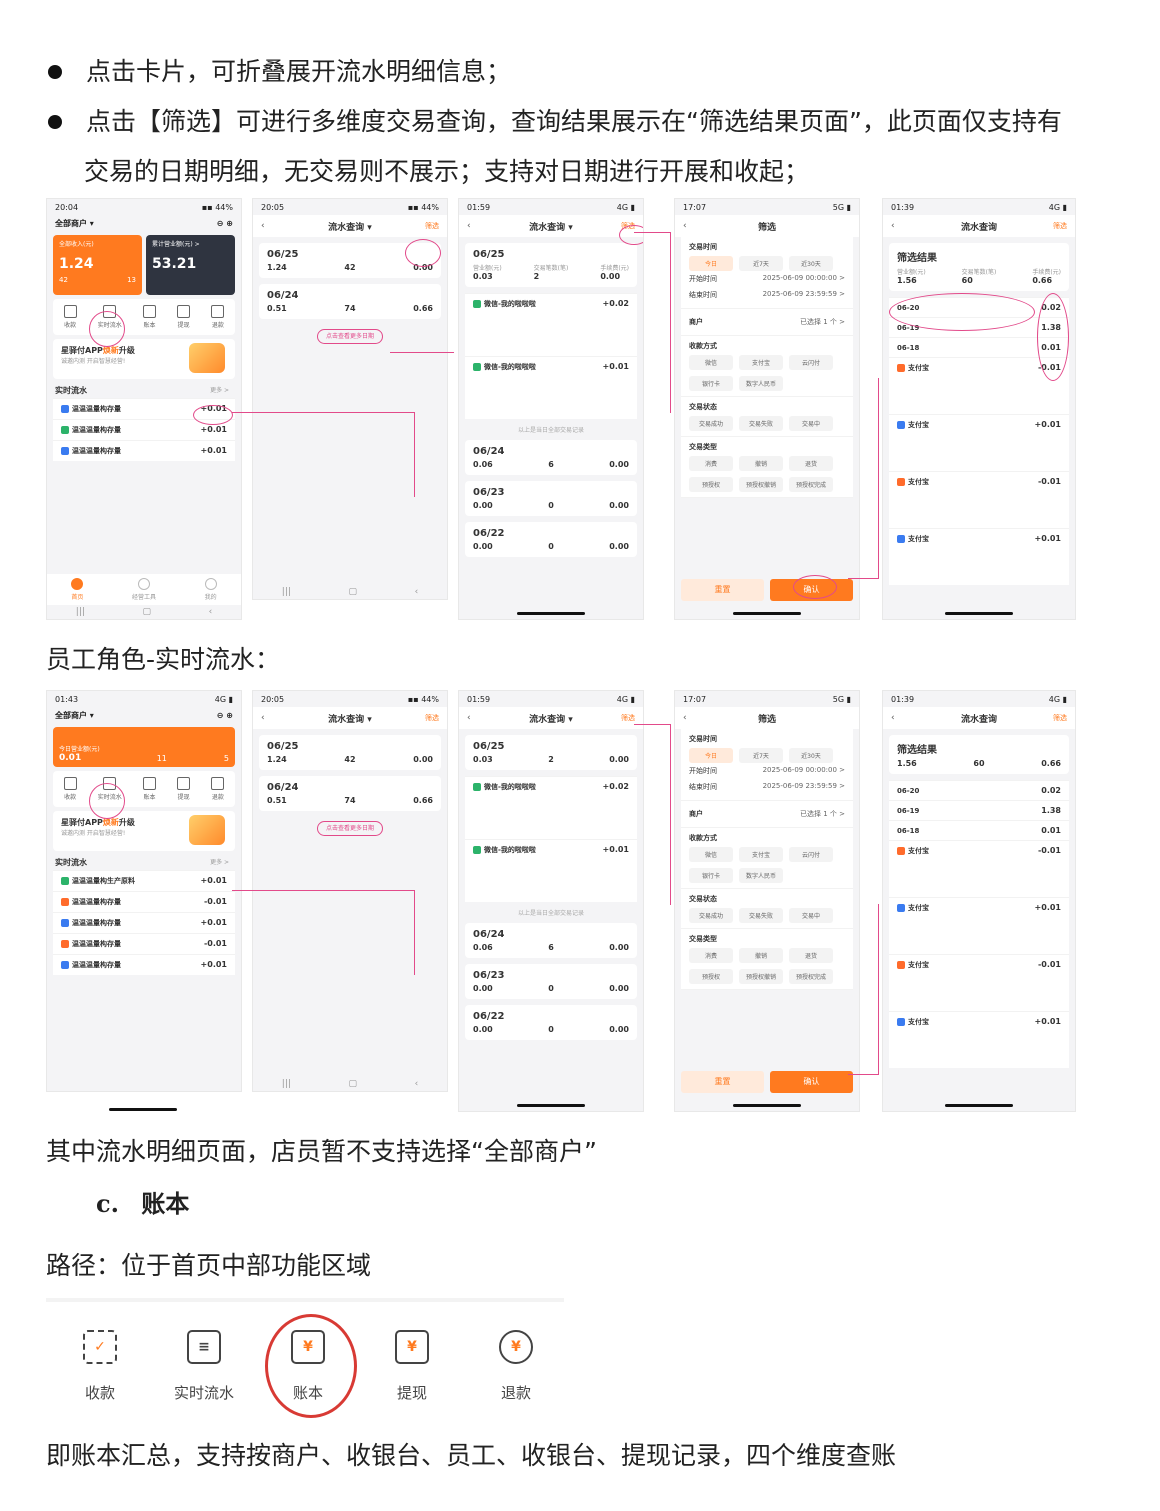 The width and height of the screenshot is (1160, 1511). What do you see at coordinates (218, 789) in the screenshot?
I see `func-refund: 退款` at bounding box center [218, 789].